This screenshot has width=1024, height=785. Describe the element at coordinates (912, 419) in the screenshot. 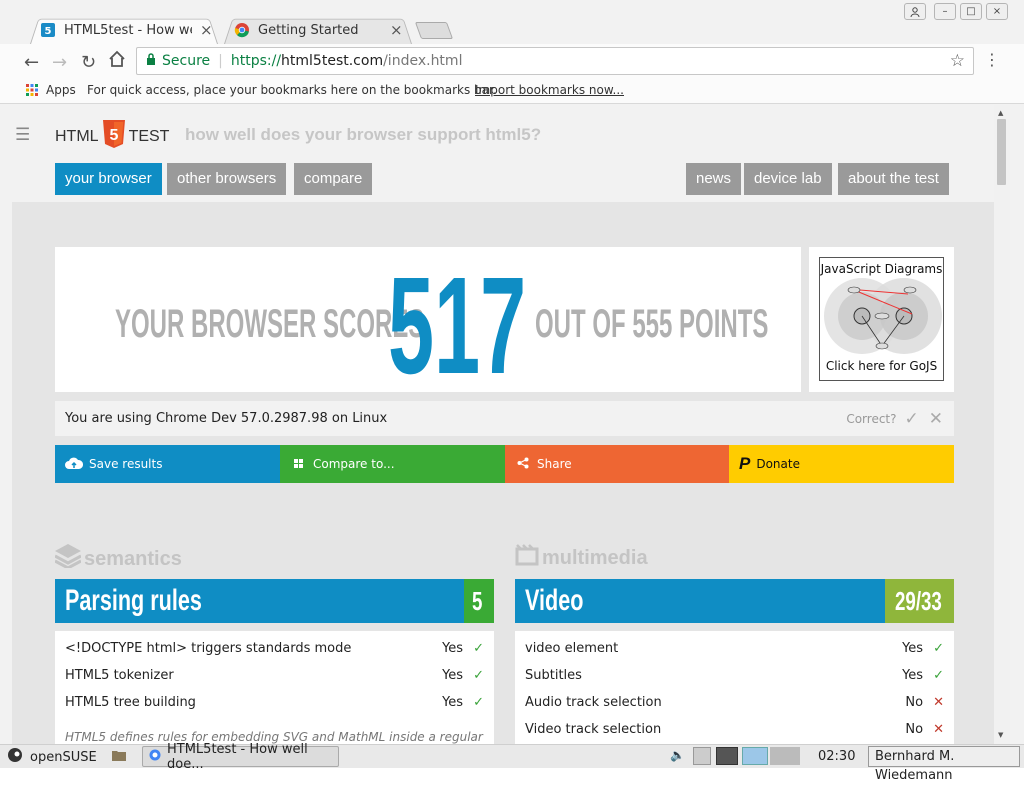

I see `confirm-check-icon: ✓` at that location.